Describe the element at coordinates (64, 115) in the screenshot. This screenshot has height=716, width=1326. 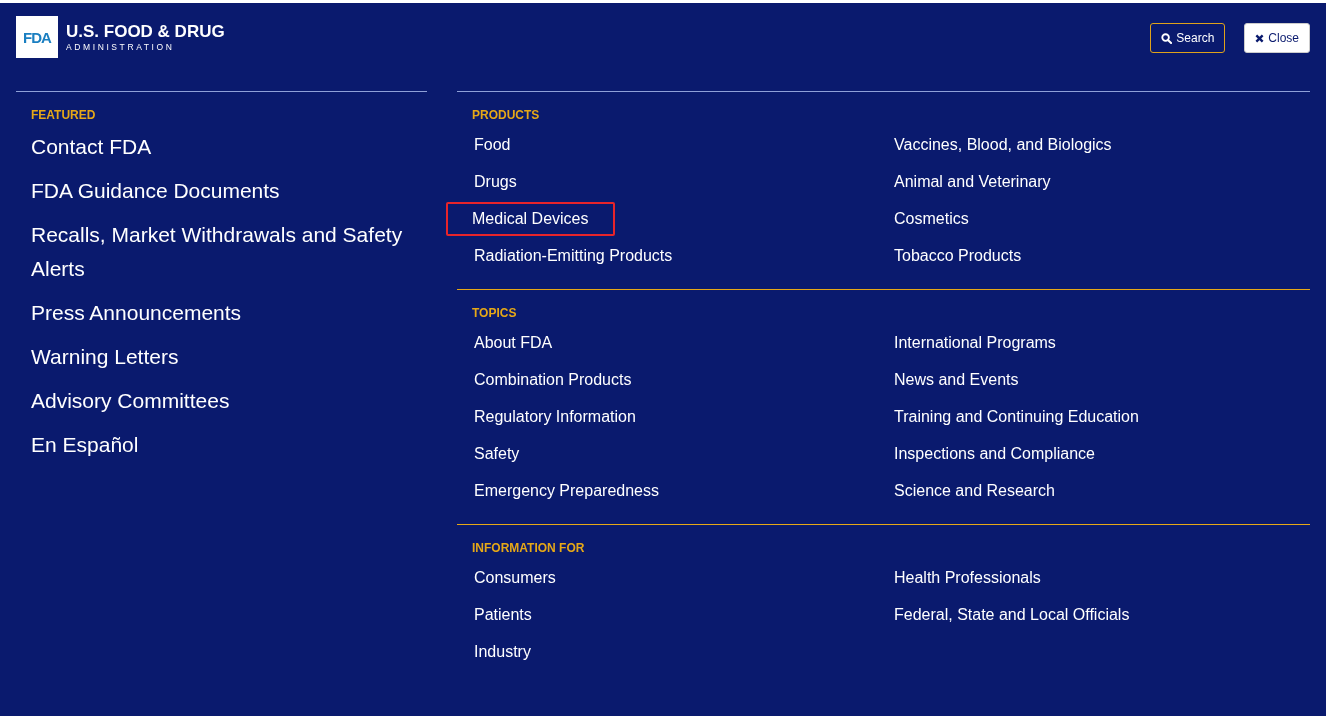
I see `section-heading: FEATURED` at that location.